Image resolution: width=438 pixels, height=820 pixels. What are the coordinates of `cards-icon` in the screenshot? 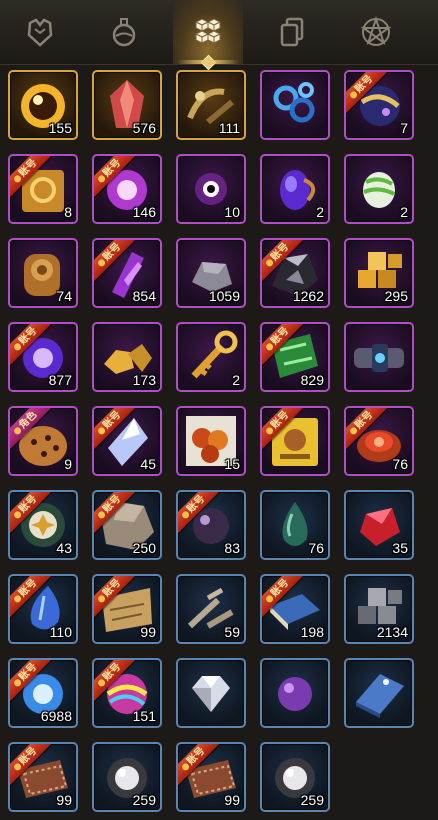 It's located at (292, 32).